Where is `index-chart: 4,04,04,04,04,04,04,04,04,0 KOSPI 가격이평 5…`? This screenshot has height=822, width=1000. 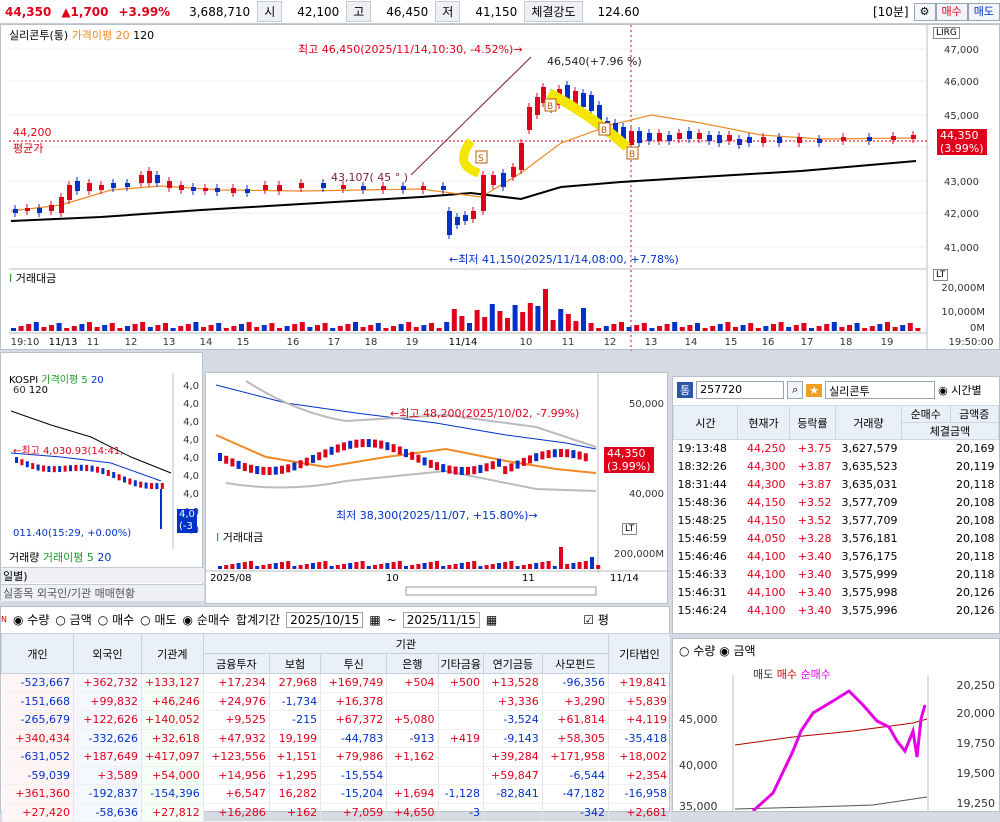 index-chart: 4,04,04,04,04,04,04,04,04,0 KOSPI 가격이평 5… is located at coordinates (102, 476).